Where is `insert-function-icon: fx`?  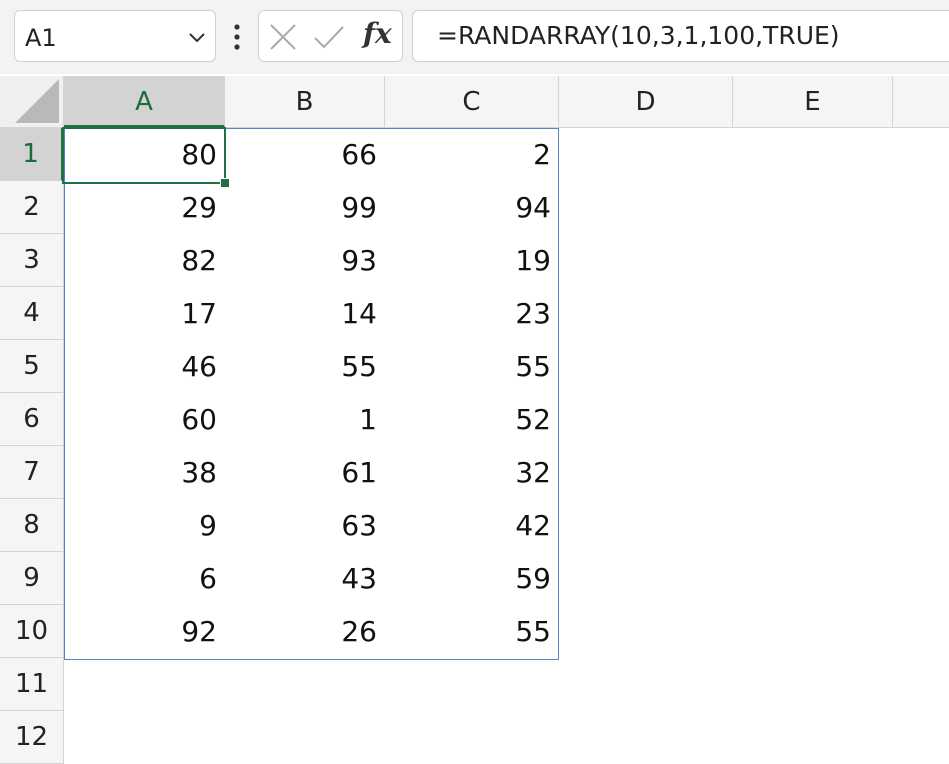
insert-function-icon: fx is located at coordinates (377, 33).